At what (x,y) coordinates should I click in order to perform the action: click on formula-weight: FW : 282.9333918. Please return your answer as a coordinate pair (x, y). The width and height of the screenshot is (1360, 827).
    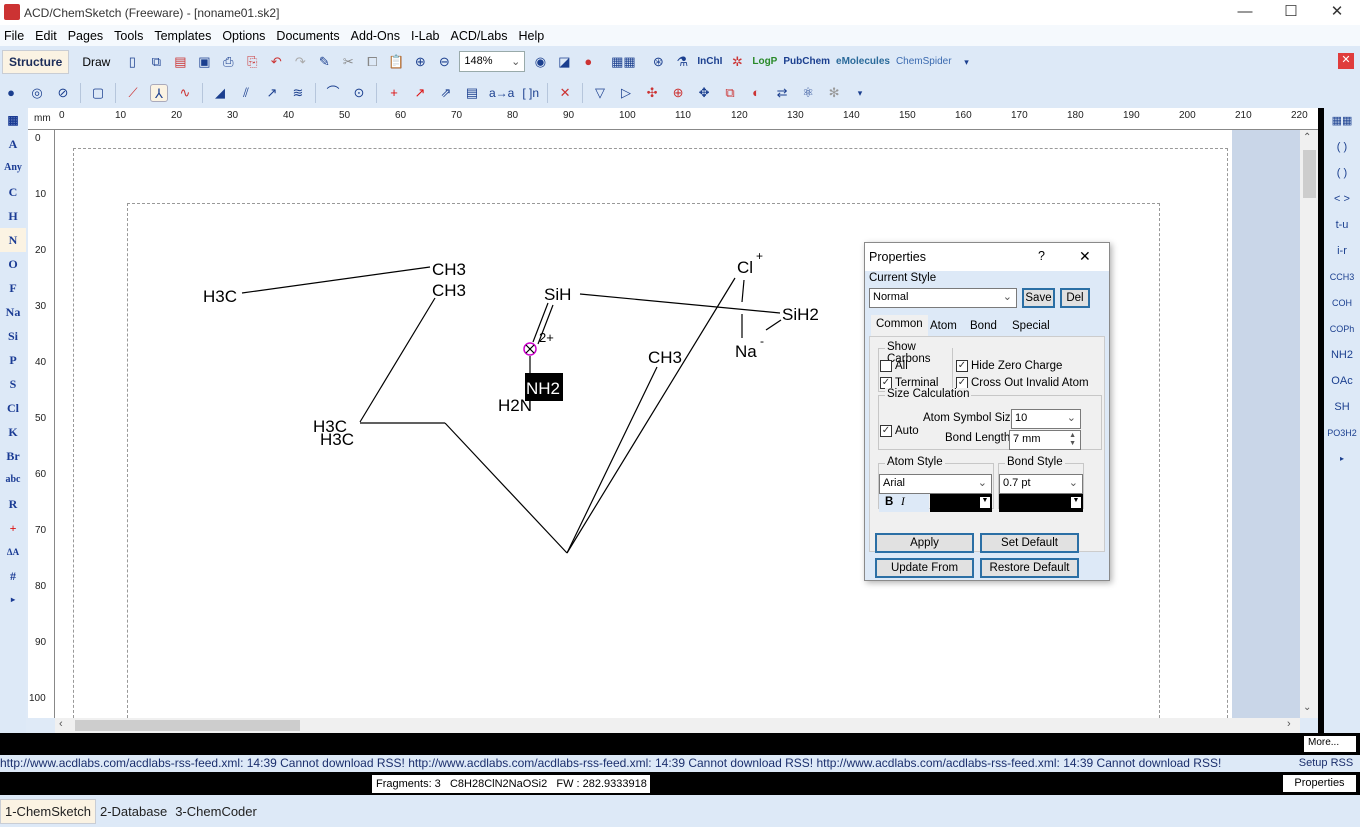
    Looking at the image, I should click on (601, 784).